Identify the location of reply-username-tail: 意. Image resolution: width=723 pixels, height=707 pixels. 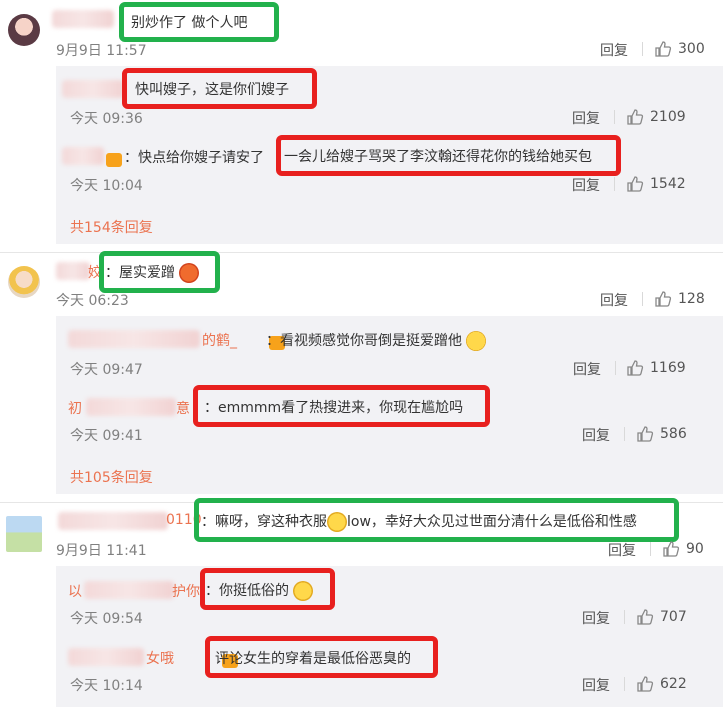
(183, 408).